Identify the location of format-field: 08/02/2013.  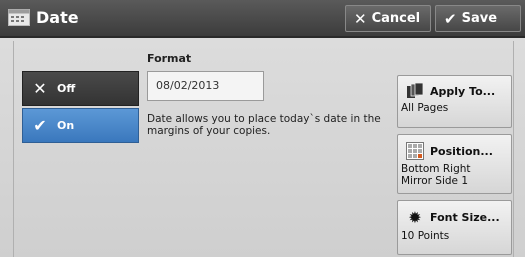
(205, 86).